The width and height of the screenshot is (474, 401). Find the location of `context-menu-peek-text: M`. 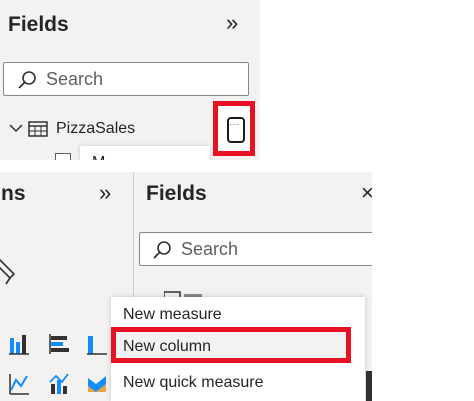

context-menu-peek-text: M is located at coordinates (98, 157).